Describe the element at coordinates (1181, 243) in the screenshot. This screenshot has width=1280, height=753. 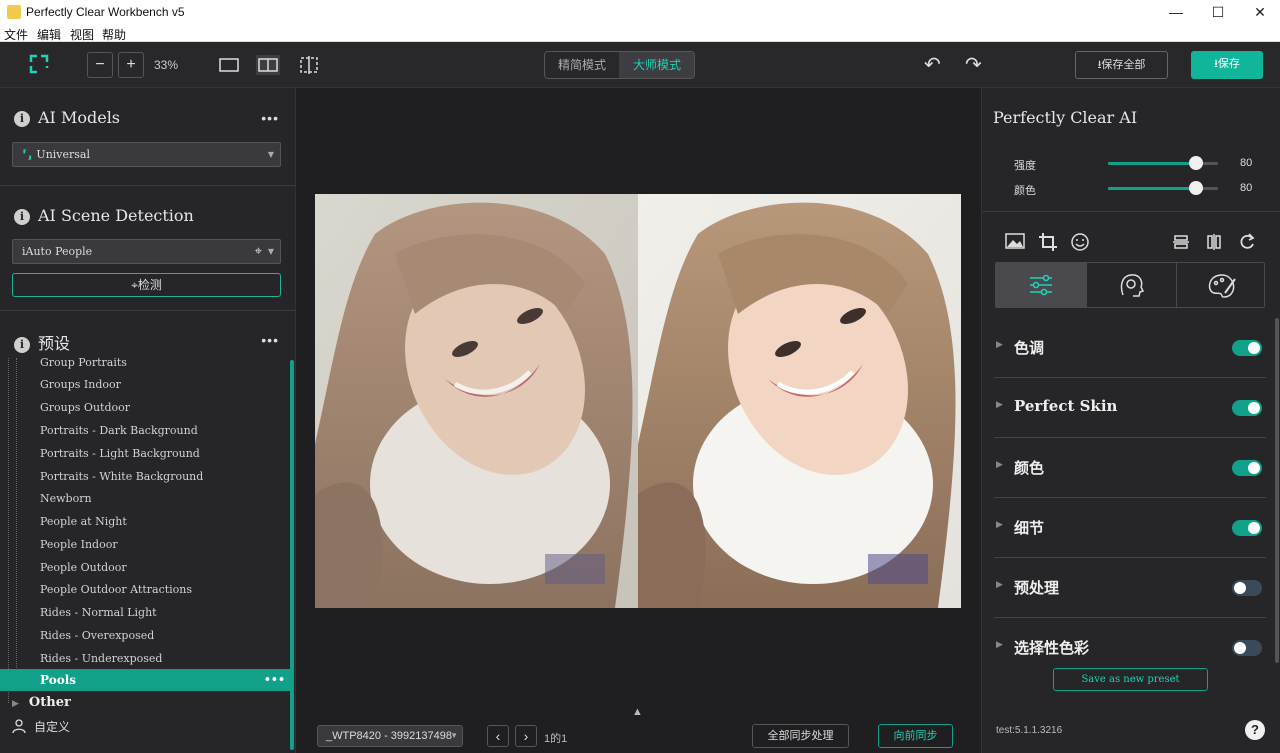
I see `flip-vertical-icon` at that location.